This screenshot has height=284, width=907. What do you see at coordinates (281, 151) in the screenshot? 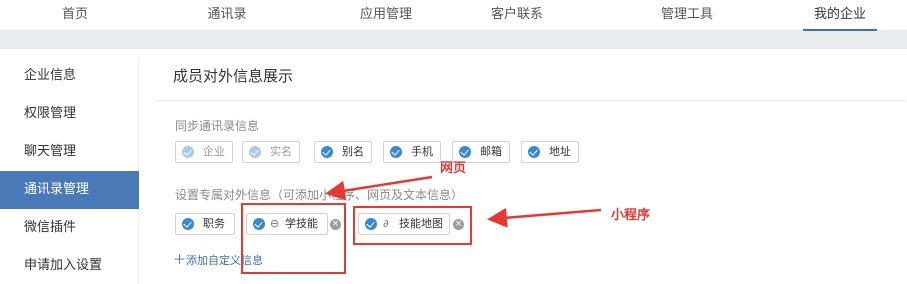
I see `sync-tag-label: 实名` at bounding box center [281, 151].